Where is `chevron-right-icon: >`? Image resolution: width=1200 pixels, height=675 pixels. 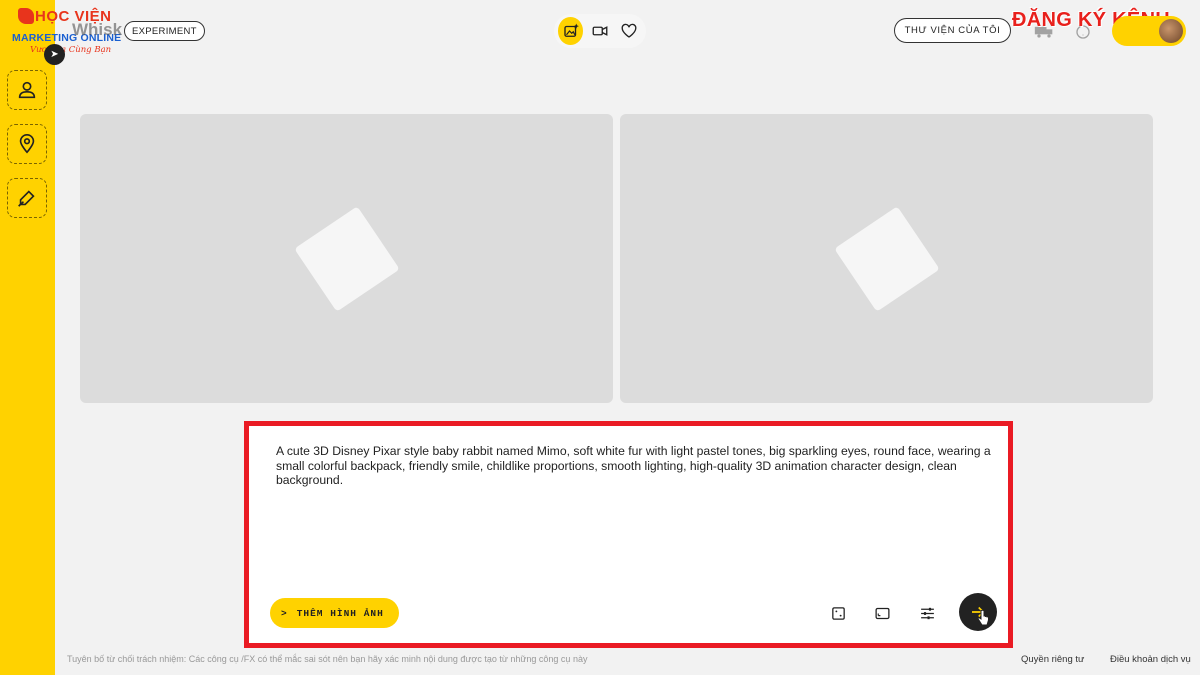 chevron-right-icon: > is located at coordinates (284, 613).